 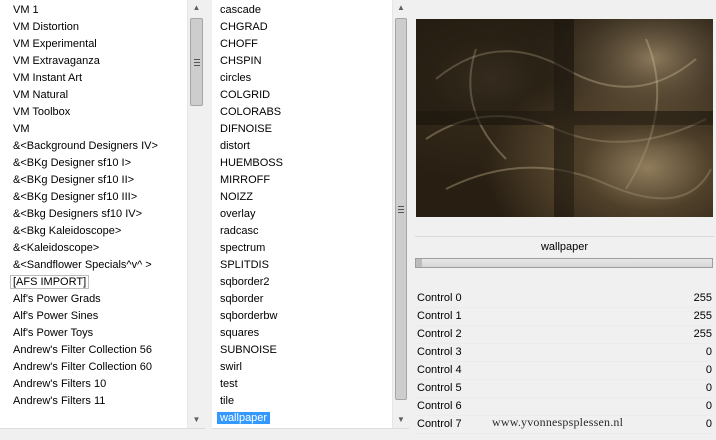 I want to click on filter-item: squares, so click(x=302, y=333).